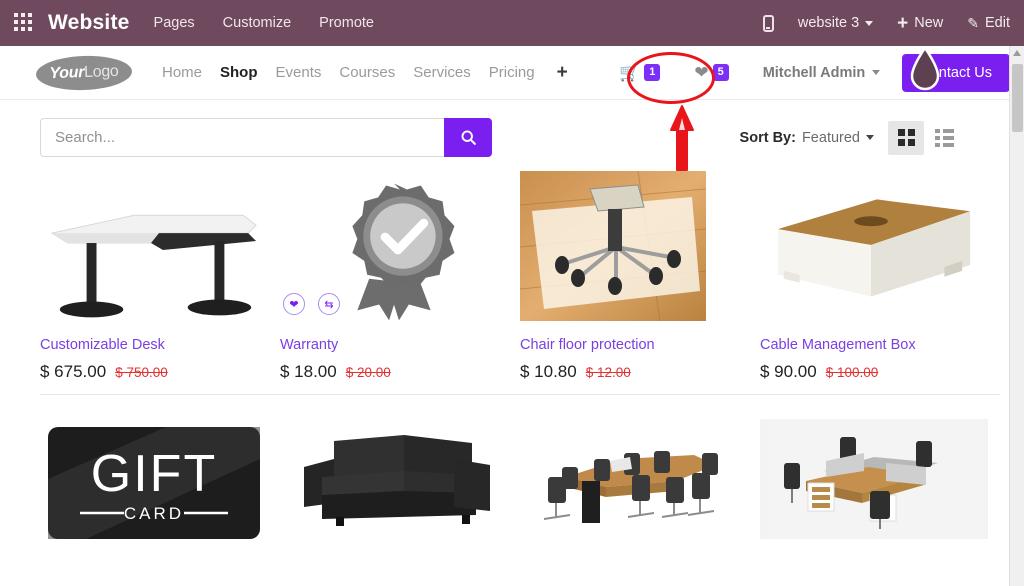  I want to click on product-name: Warranty, so click(394, 345).